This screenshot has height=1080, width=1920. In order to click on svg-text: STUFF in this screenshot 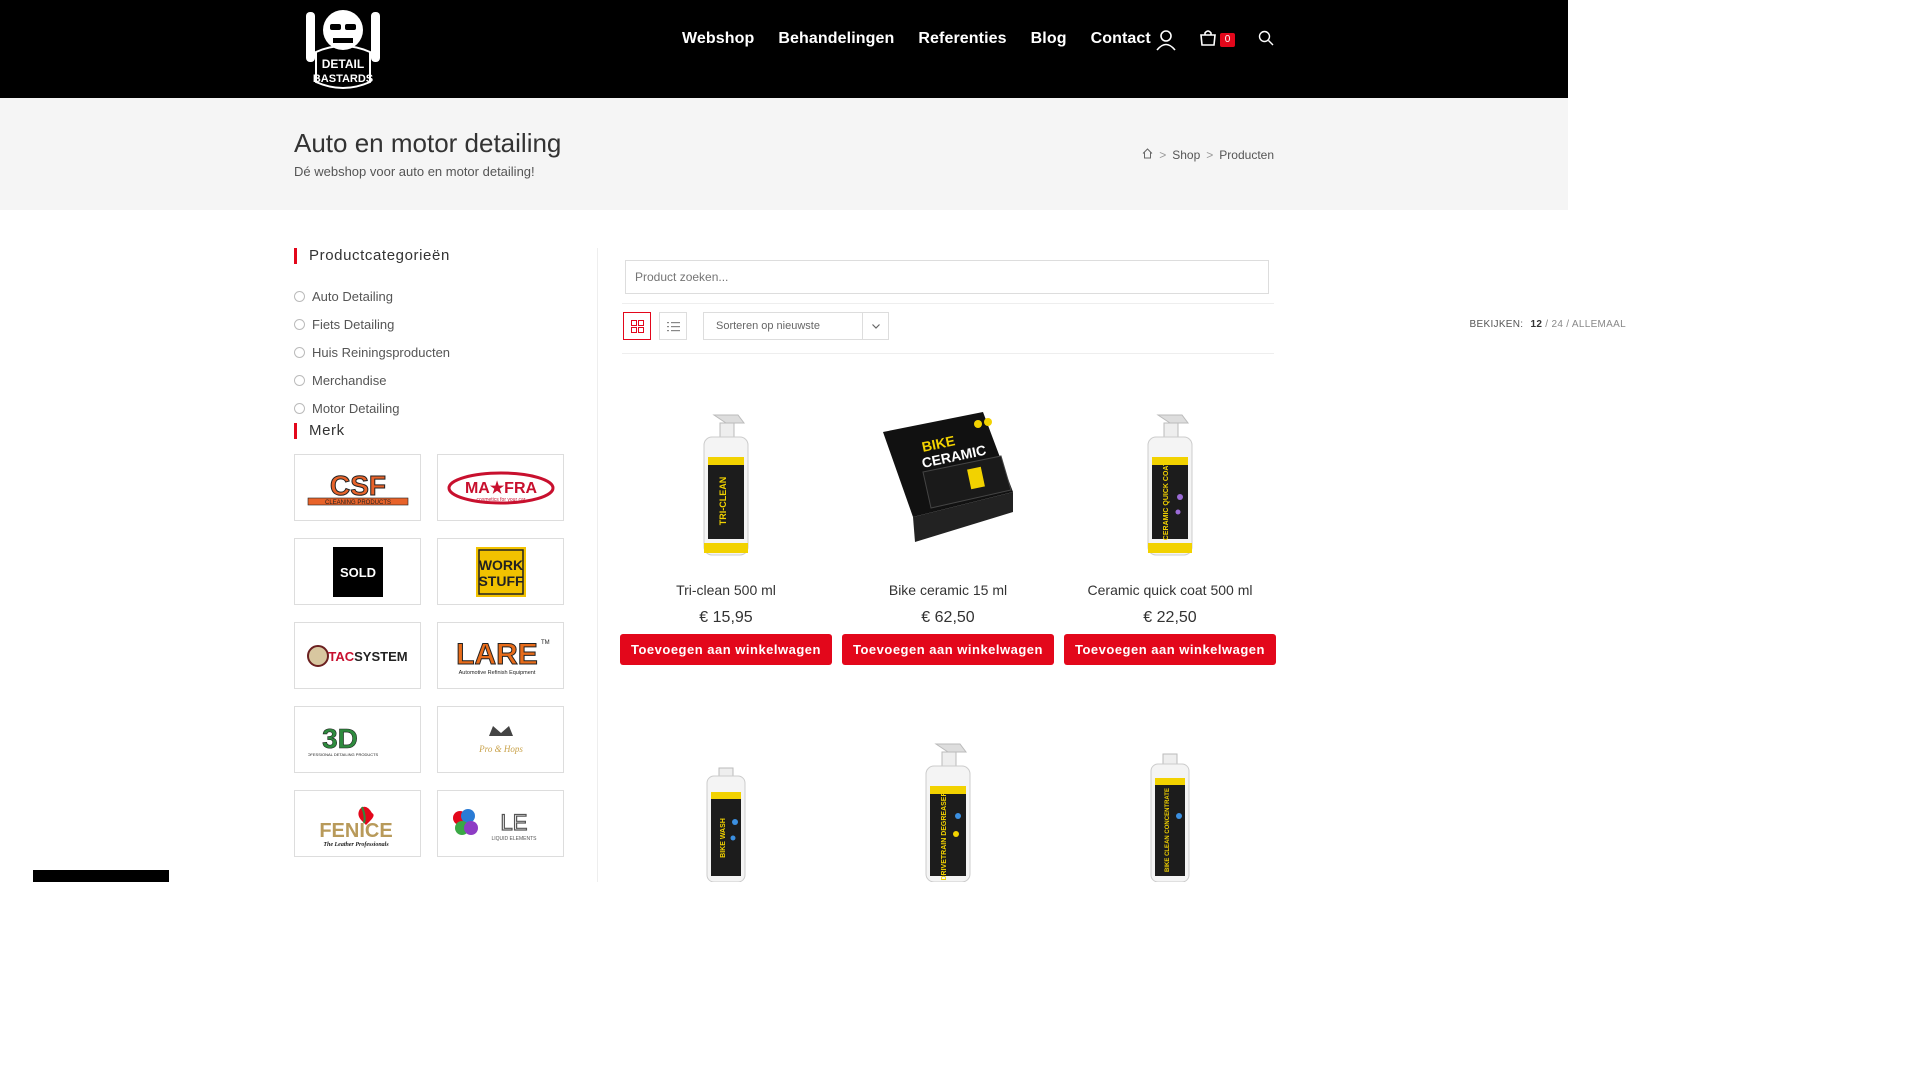, I will do `click(501, 581)`.